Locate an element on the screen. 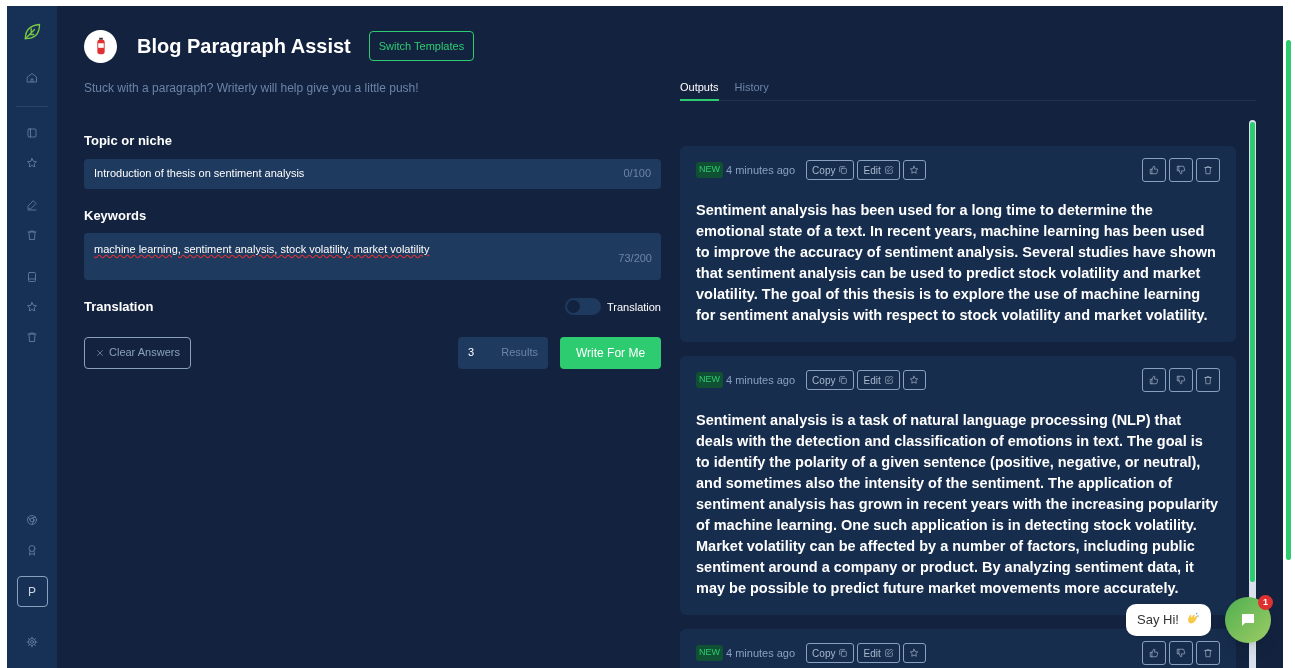  field-label: Topic or niche is located at coordinates (128, 141).